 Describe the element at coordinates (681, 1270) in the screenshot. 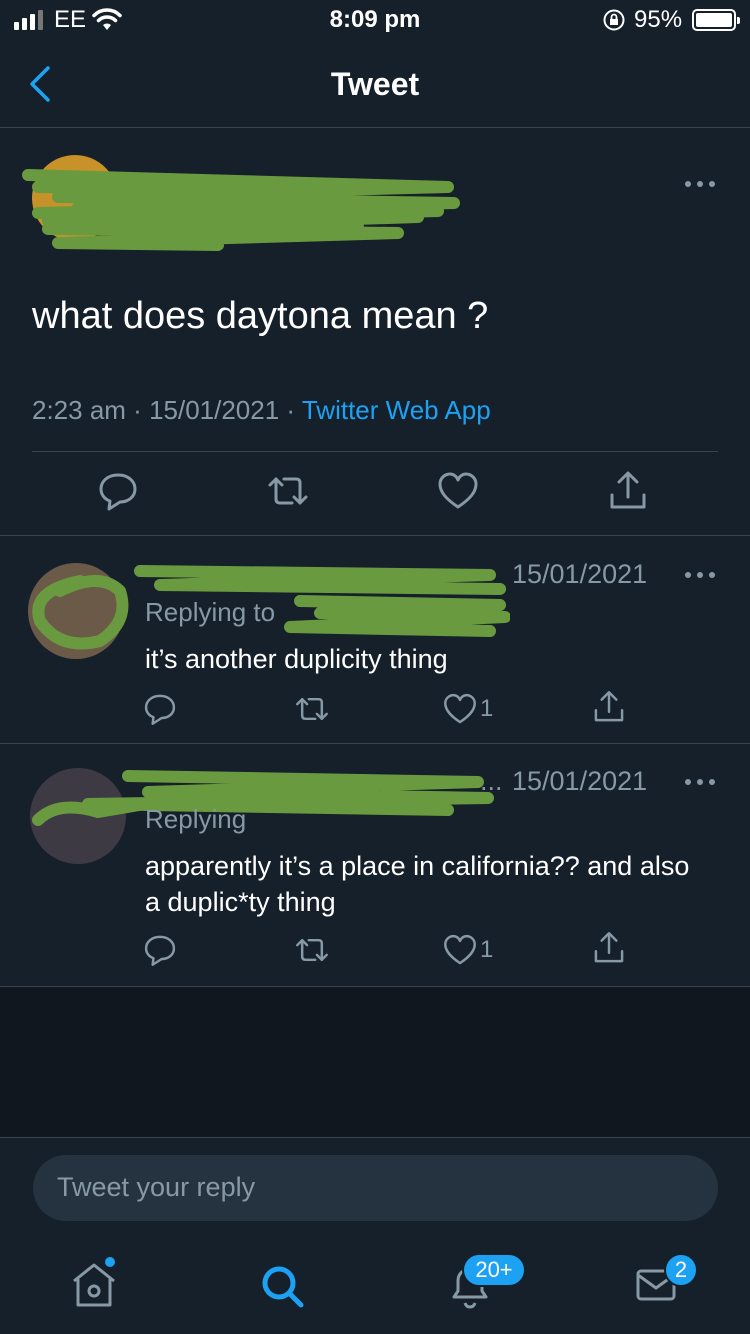

I see `messages-badge: 2` at that location.